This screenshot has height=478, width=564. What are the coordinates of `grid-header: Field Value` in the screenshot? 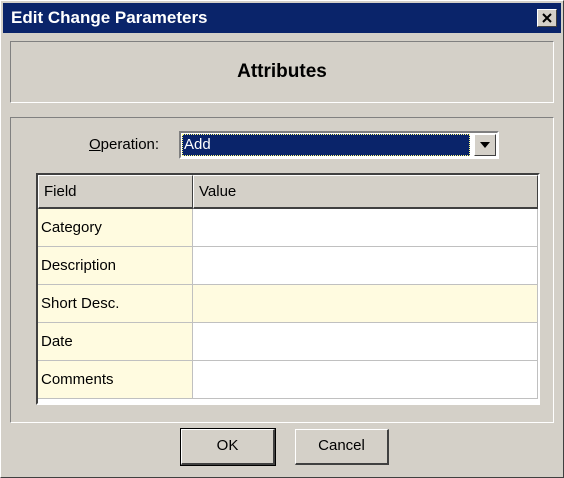 It's located at (288, 192).